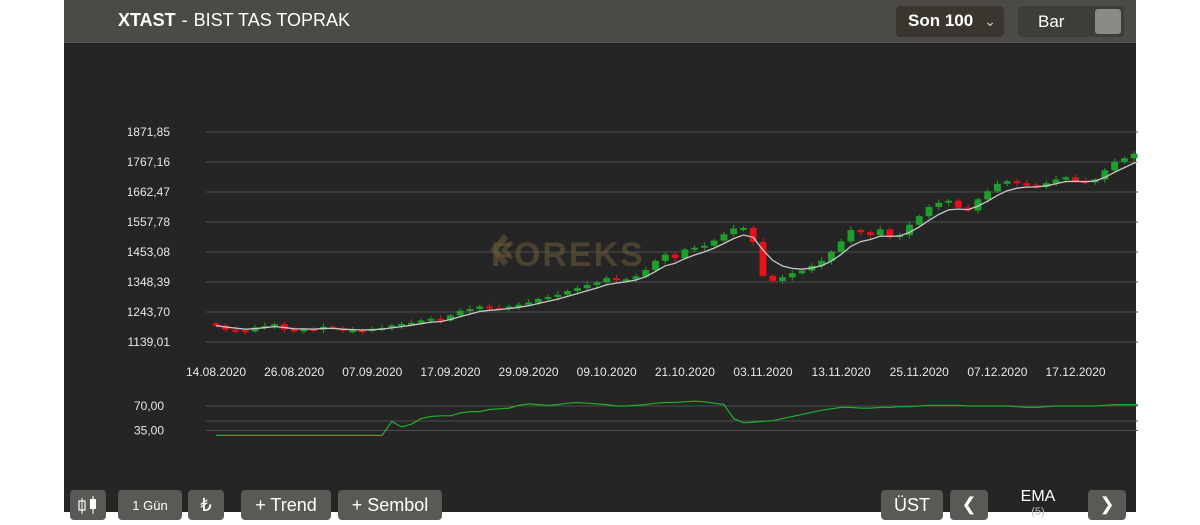 This screenshot has width=1200, height=525. I want to click on indicator-grid, so click(672, 418).